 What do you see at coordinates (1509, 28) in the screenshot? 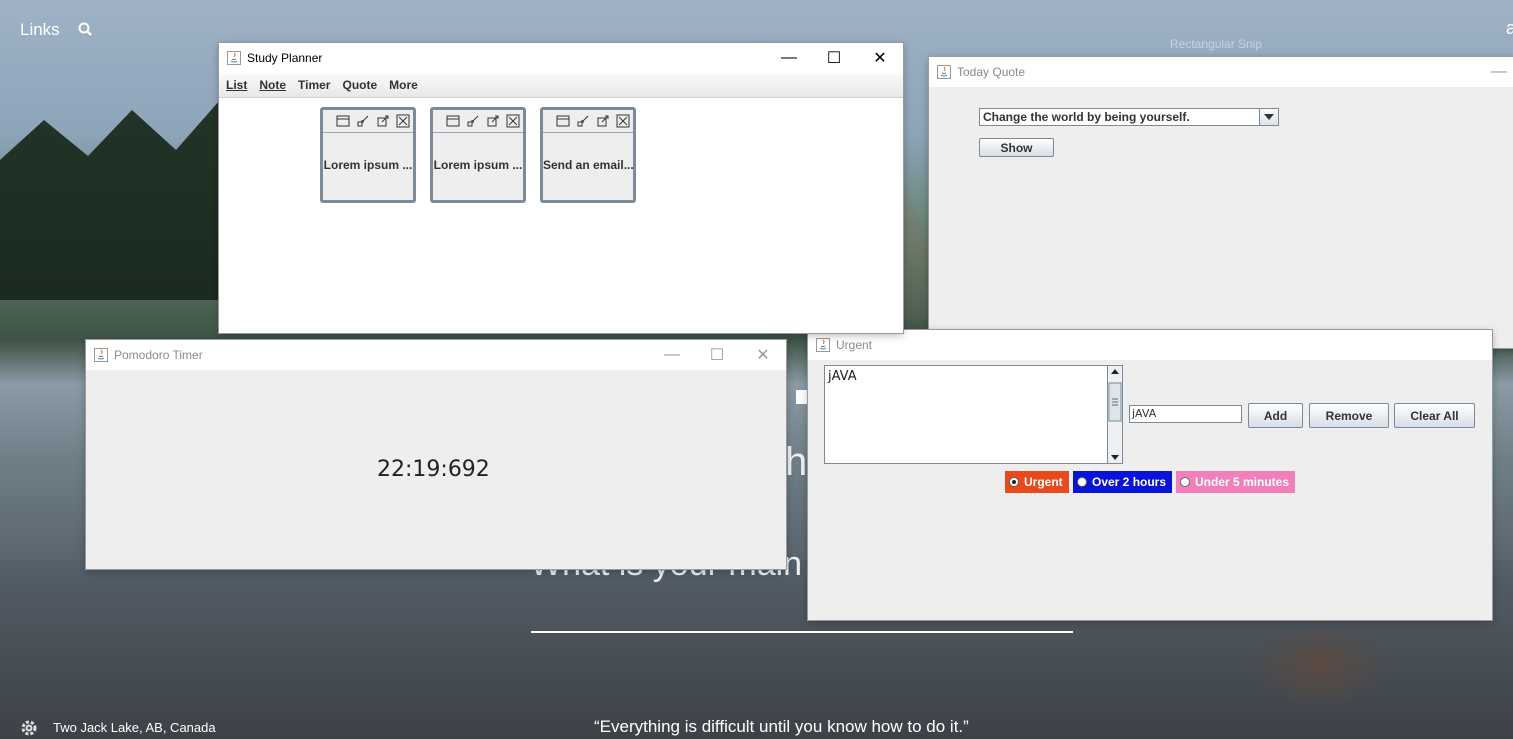
I see `corner-text: a` at bounding box center [1509, 28].